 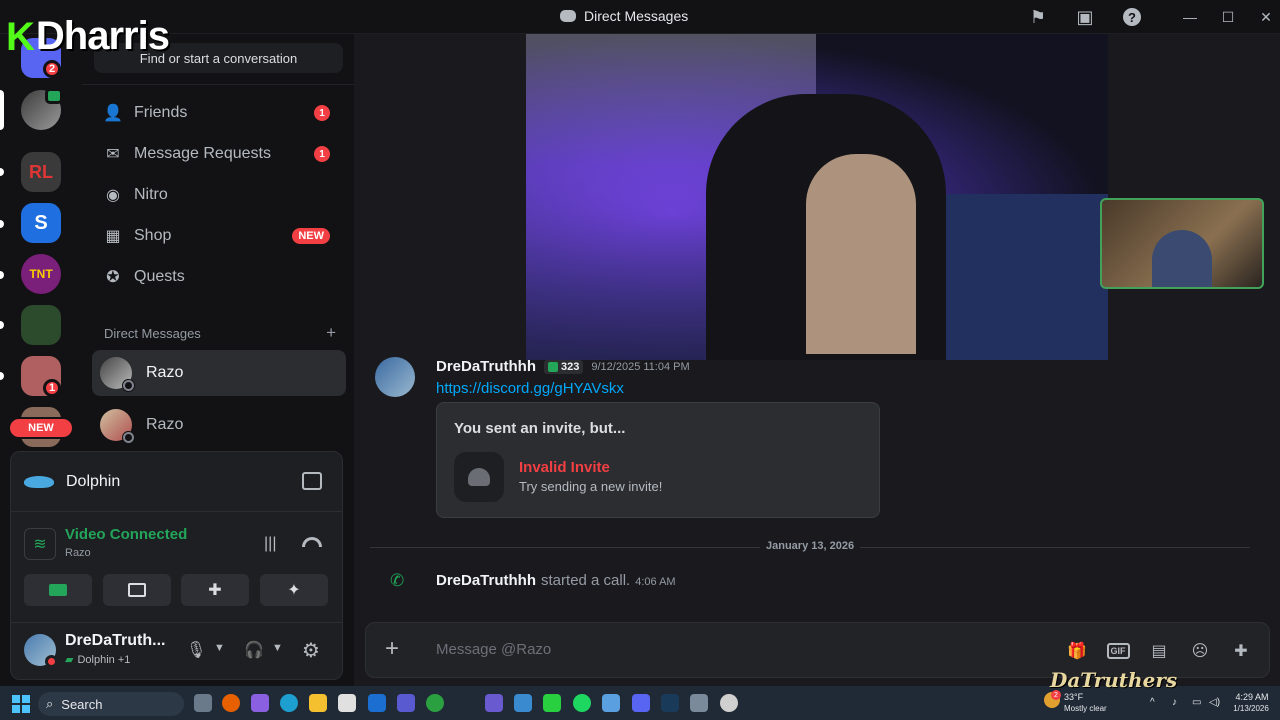 I want to click on tag-text: 323, so click(x=570, y=366).